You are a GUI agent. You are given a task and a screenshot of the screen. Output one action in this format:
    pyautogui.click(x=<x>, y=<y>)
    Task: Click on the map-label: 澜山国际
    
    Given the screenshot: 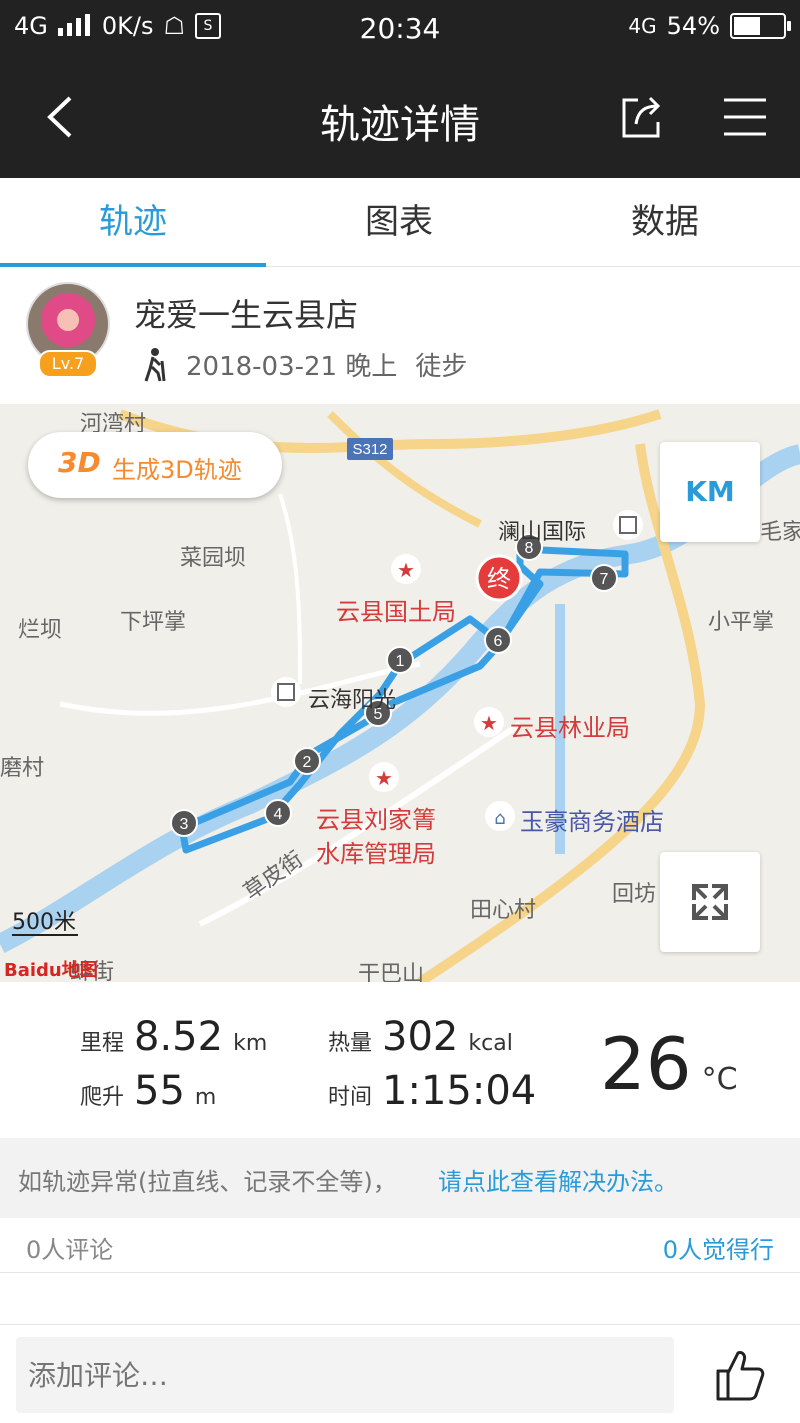 What is the action you would take?
    pyautogui.click(x=542, y=532)
    